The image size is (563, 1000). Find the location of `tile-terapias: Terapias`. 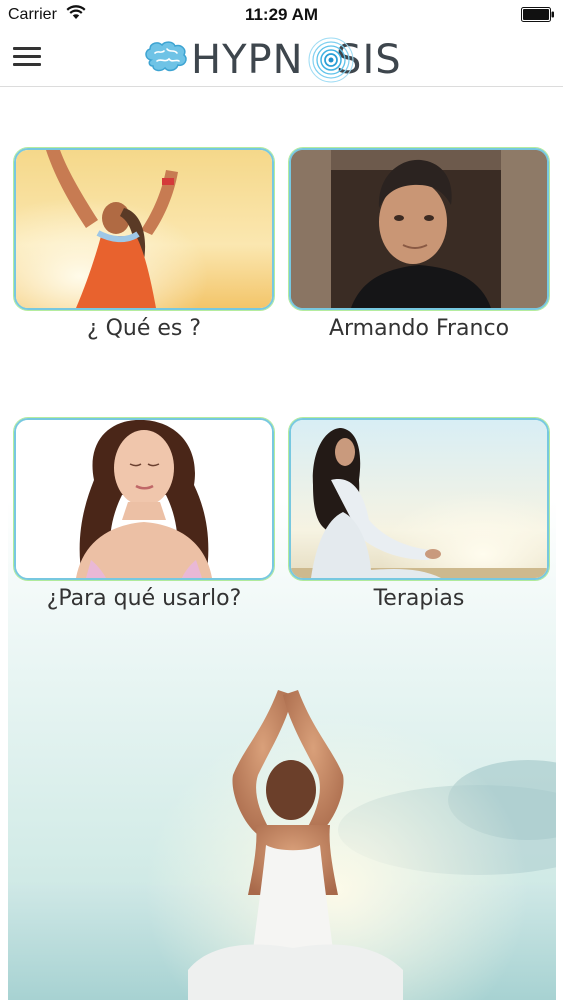

tile-terapias: Terapias is located at coordinates (419, 514).